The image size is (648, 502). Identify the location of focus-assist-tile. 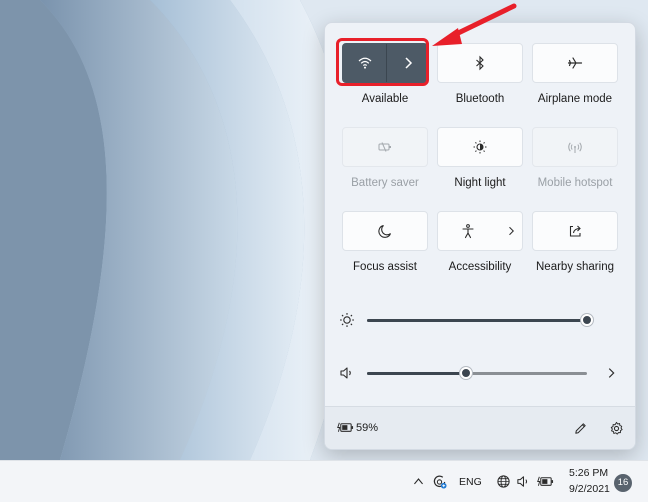
(385, 231).